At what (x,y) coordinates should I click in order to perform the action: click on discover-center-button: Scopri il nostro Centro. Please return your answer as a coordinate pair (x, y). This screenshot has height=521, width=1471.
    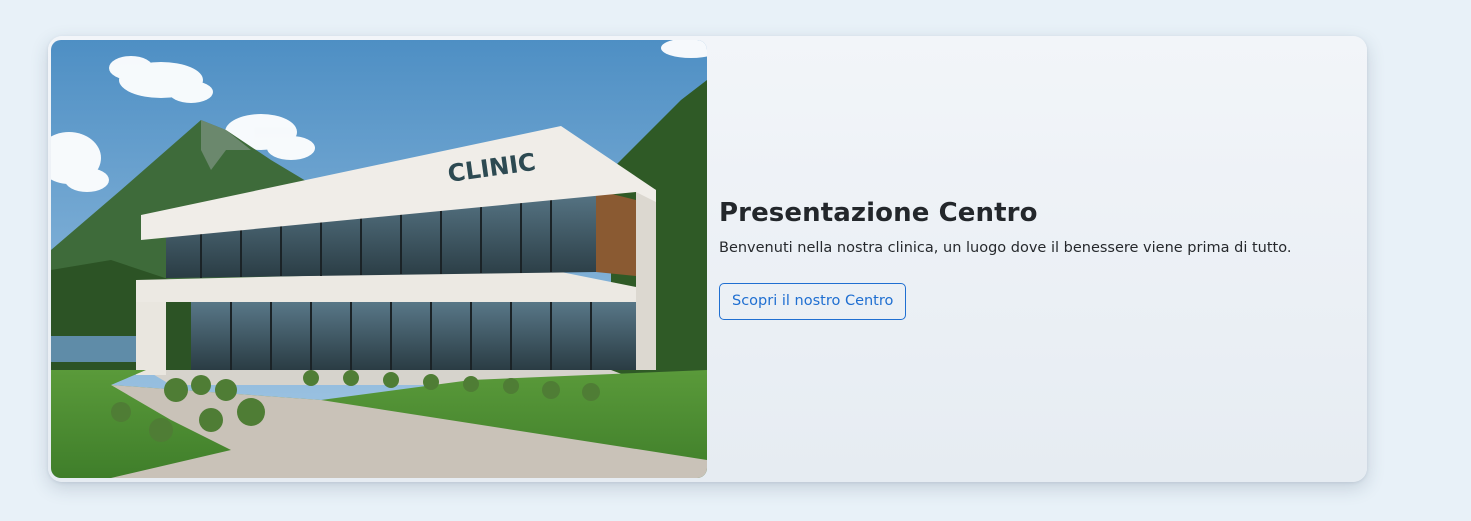
    Looking at the image, I should click on (813, 301).